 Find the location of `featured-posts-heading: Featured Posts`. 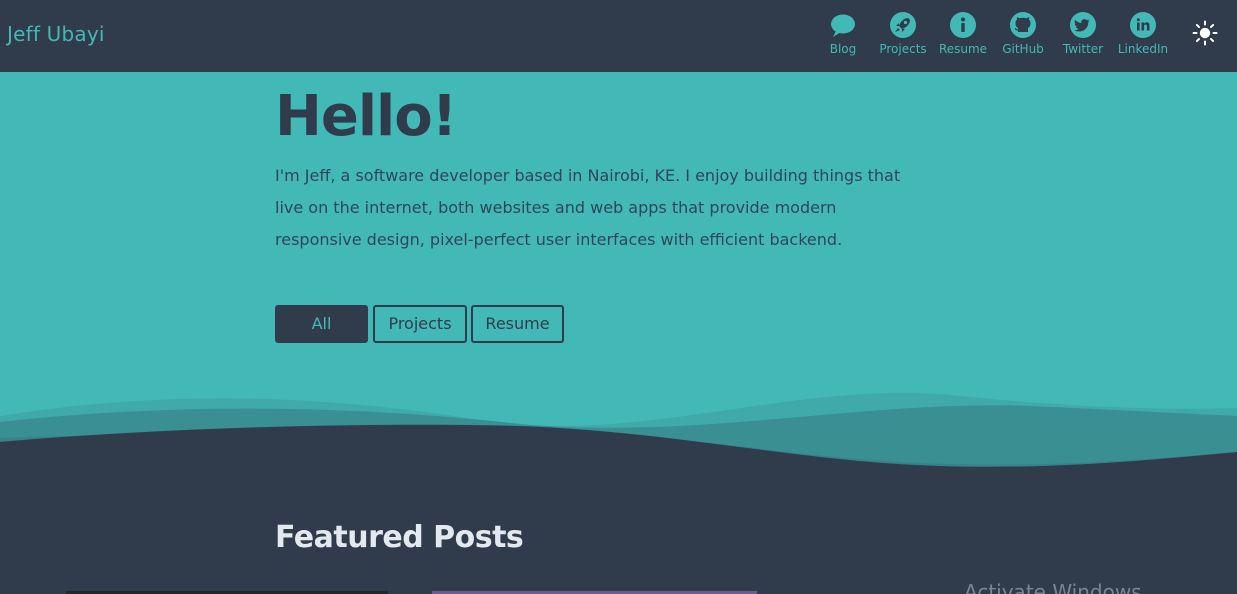

featured-posts-heading: Featured Posts is located at coordinates (399, 537).